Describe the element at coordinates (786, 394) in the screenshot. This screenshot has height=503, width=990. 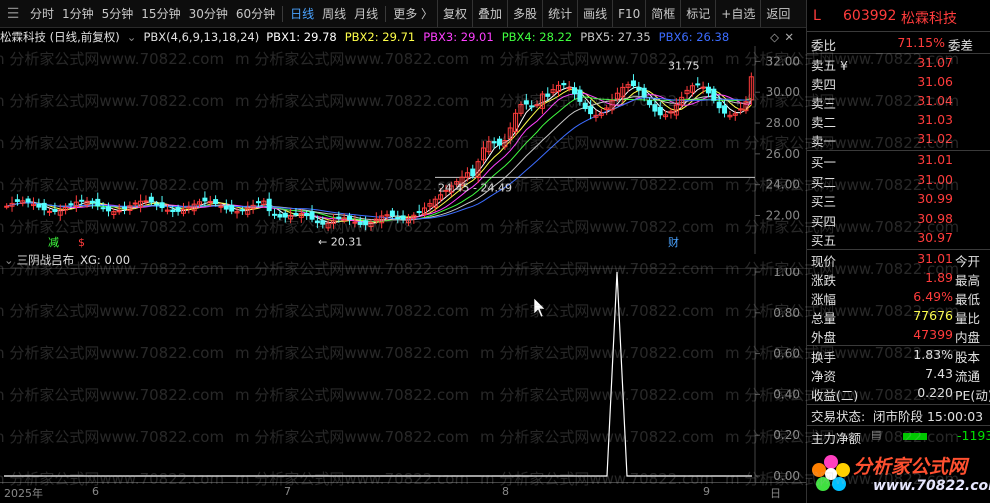
I see `signal-tick-label: 0.40` at that location.